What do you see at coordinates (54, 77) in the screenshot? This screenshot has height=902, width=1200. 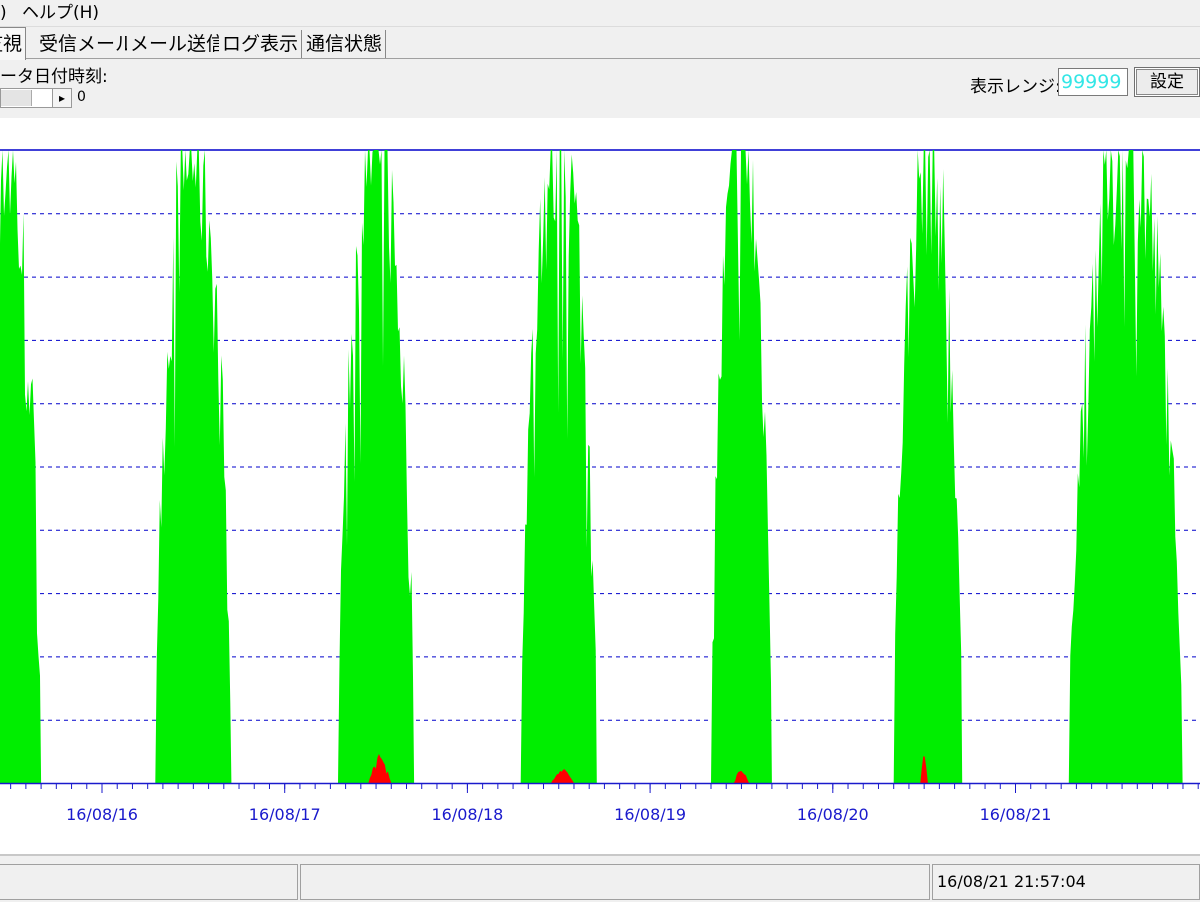 I see `data-datetime-label: ータ日付時刻:` at bounding box center [54, 77].